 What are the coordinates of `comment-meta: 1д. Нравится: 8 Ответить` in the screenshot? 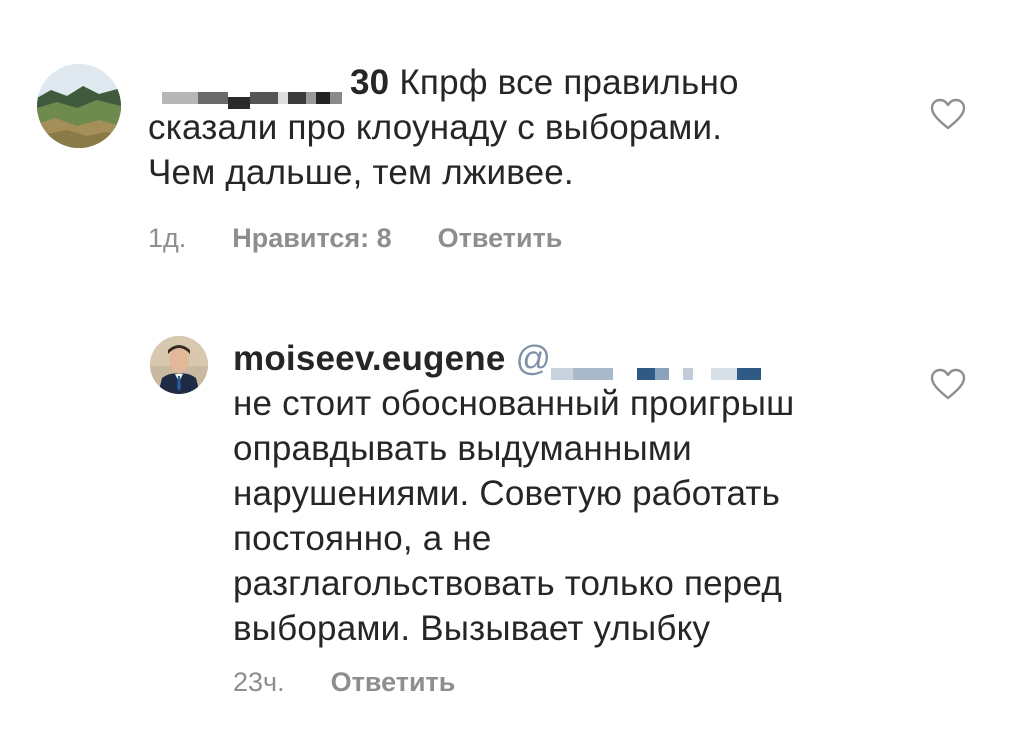 It's located at (355, 238).